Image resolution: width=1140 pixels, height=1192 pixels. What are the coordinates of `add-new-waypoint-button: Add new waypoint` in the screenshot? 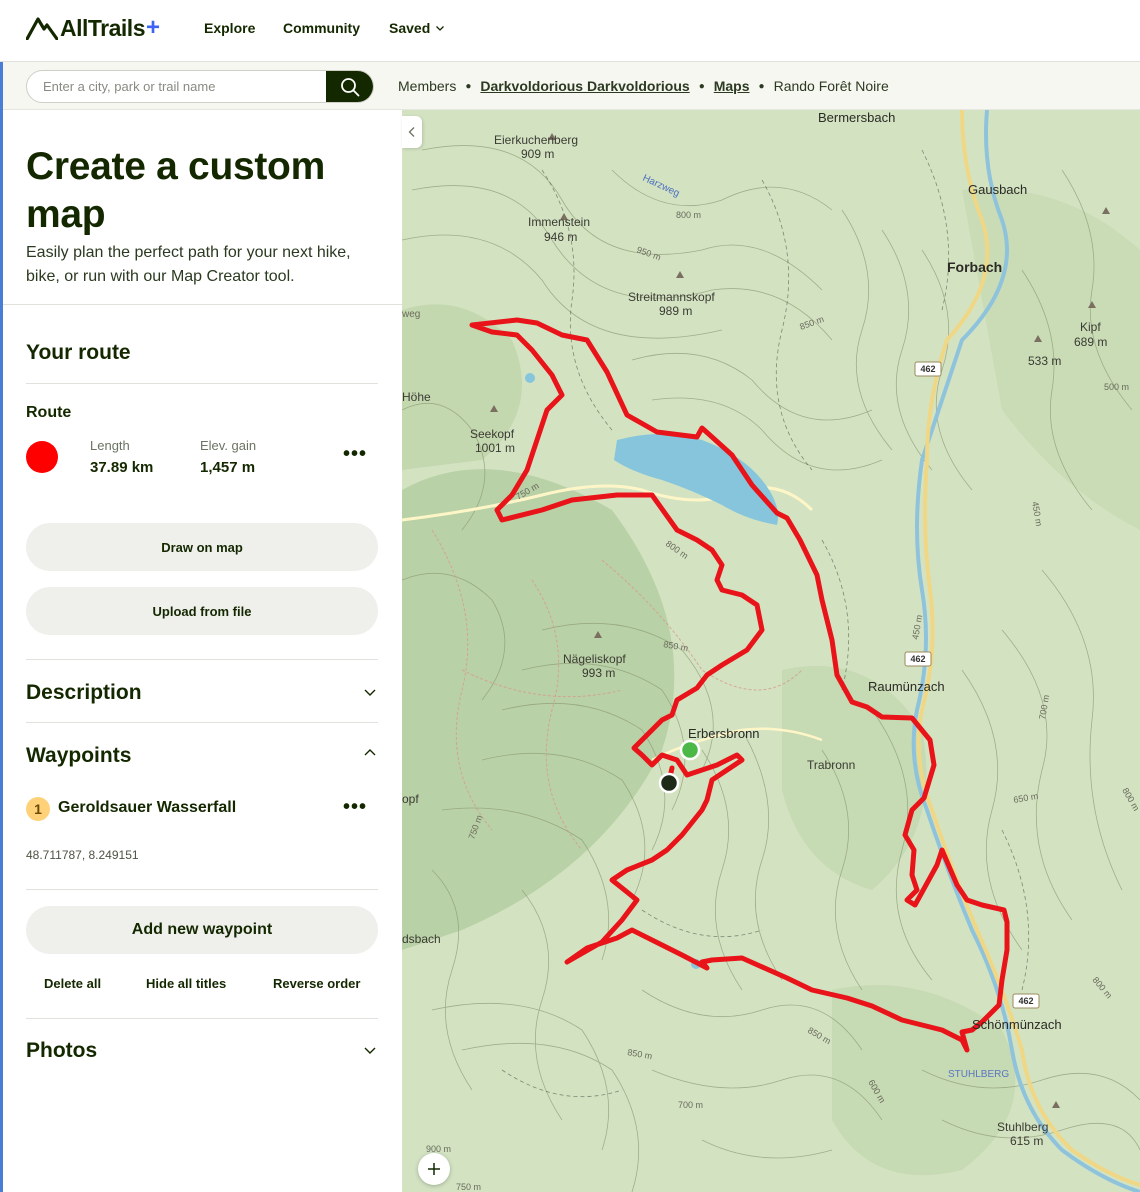 It's located at (202, 930).